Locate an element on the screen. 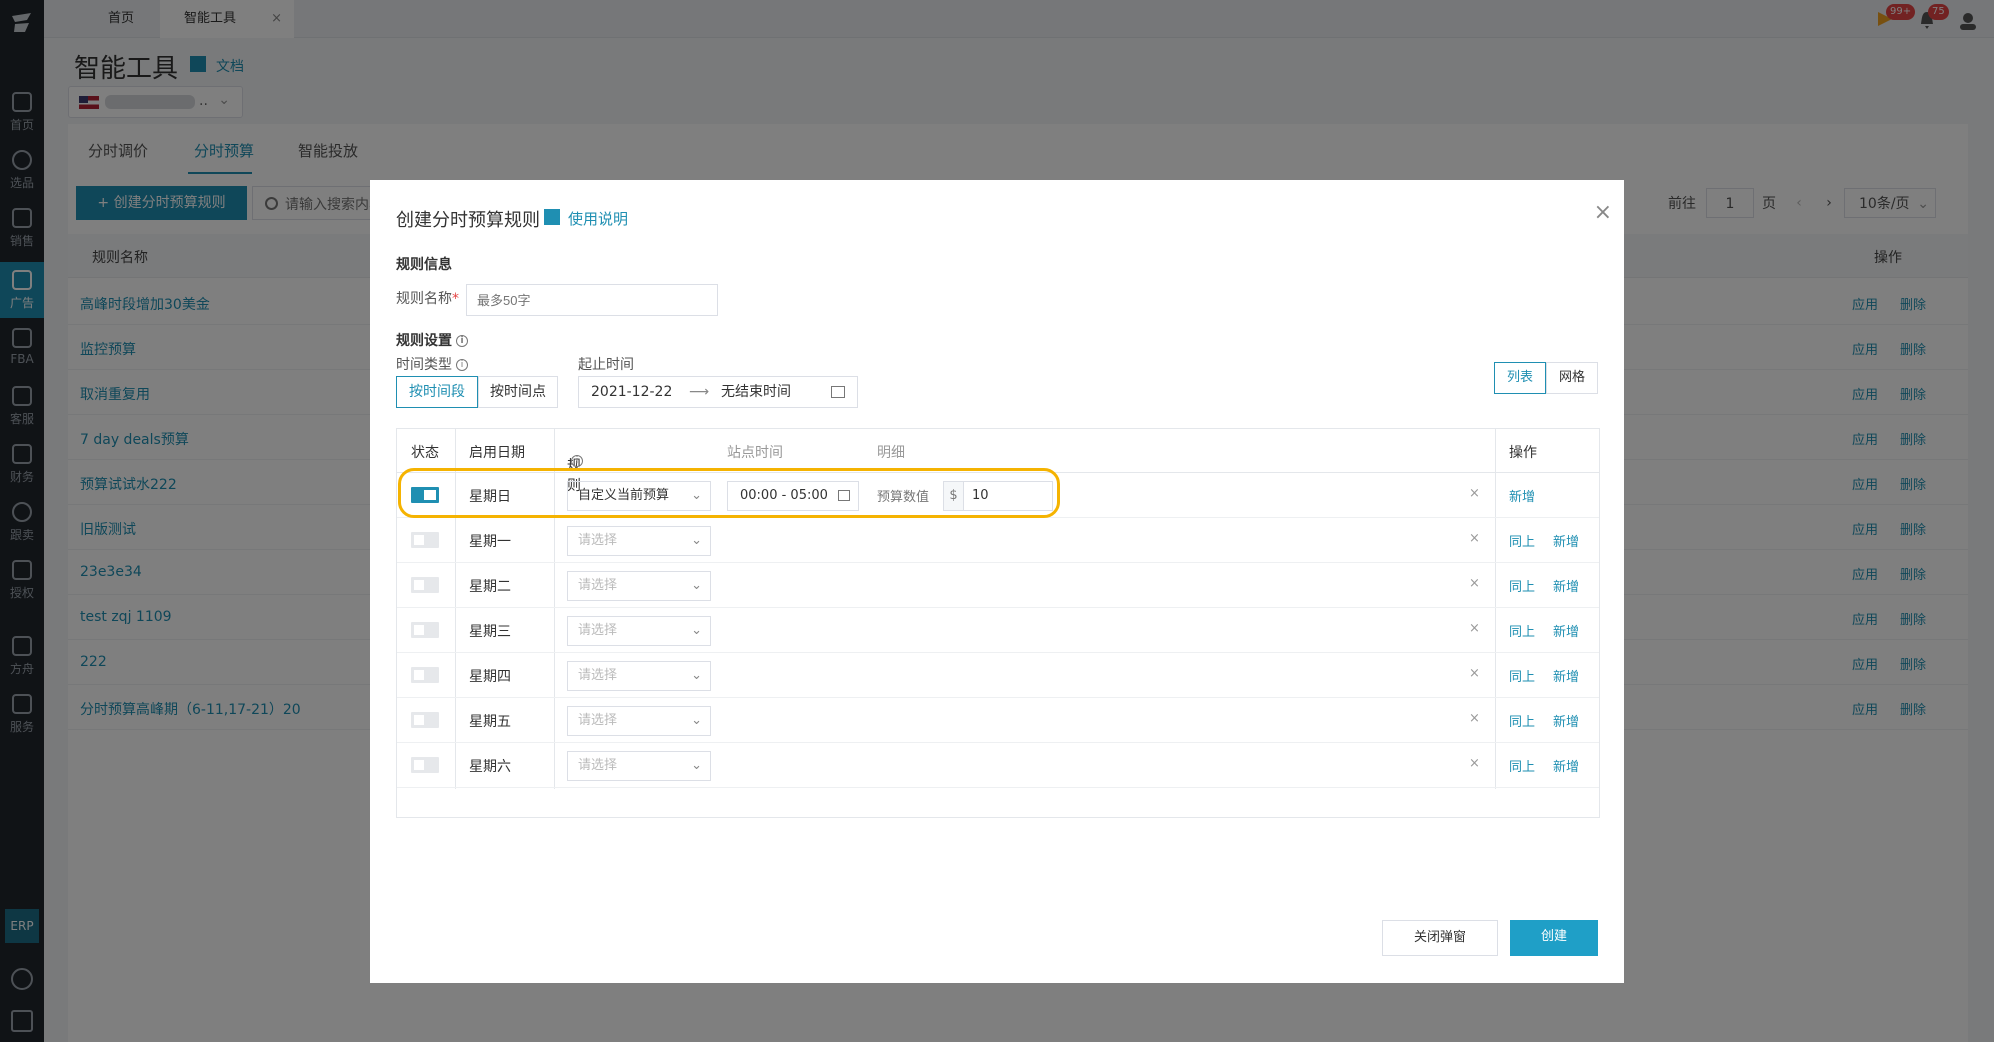 The image size is (1994, 1042). view-grid-button: 网格 is located at coordinates (1572, 378).